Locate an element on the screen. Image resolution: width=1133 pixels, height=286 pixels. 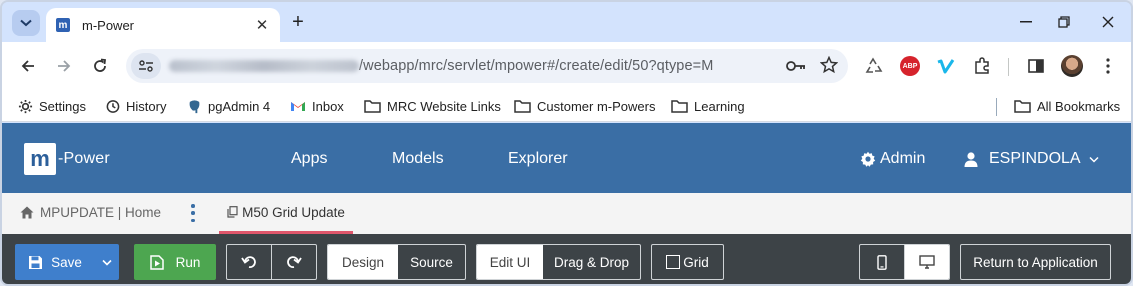
bookmark-all-bookmarks: All Bookmarks is located at coordinates (1067, 106).